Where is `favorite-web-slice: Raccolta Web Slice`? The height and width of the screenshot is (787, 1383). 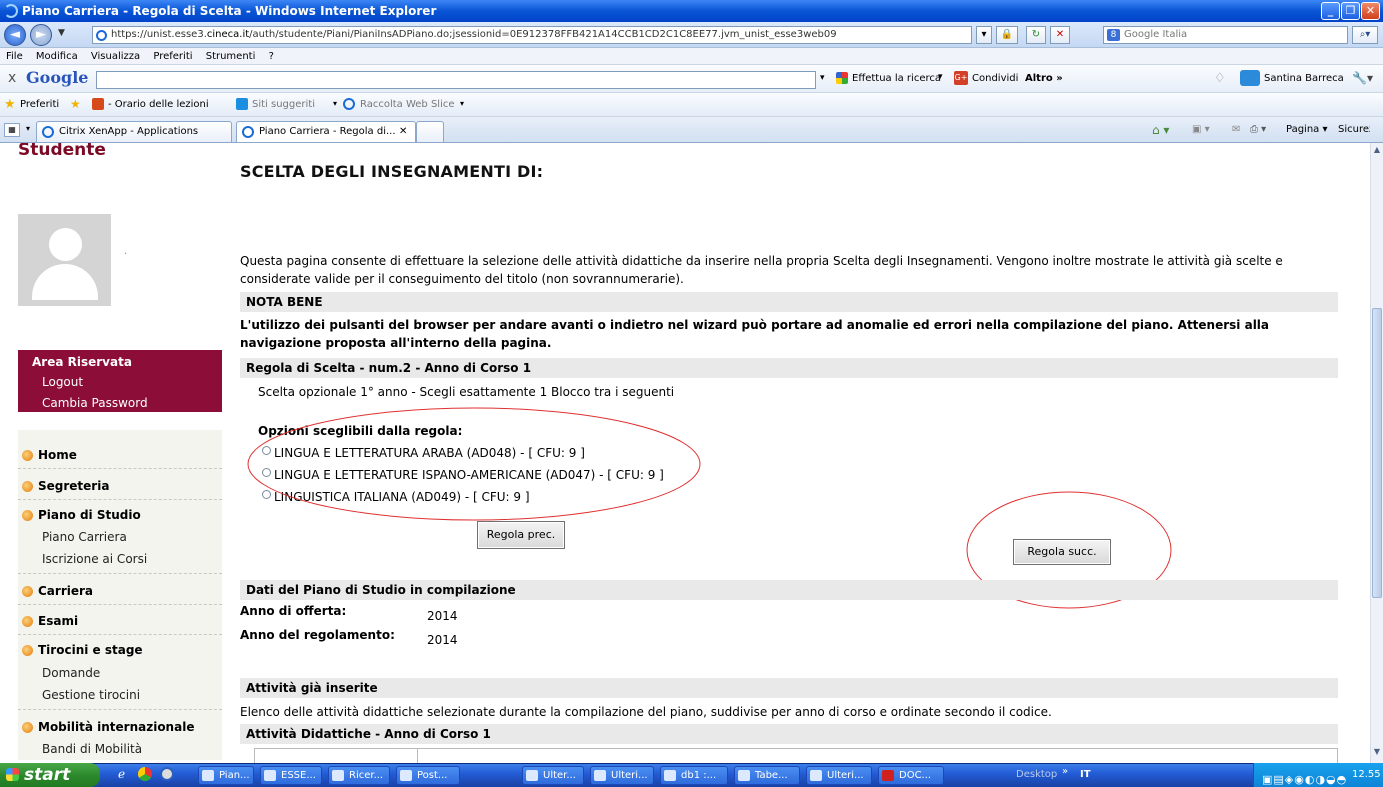 favorite-web-slice: Raccolta Web Slice is located at coordinates (407, 104).